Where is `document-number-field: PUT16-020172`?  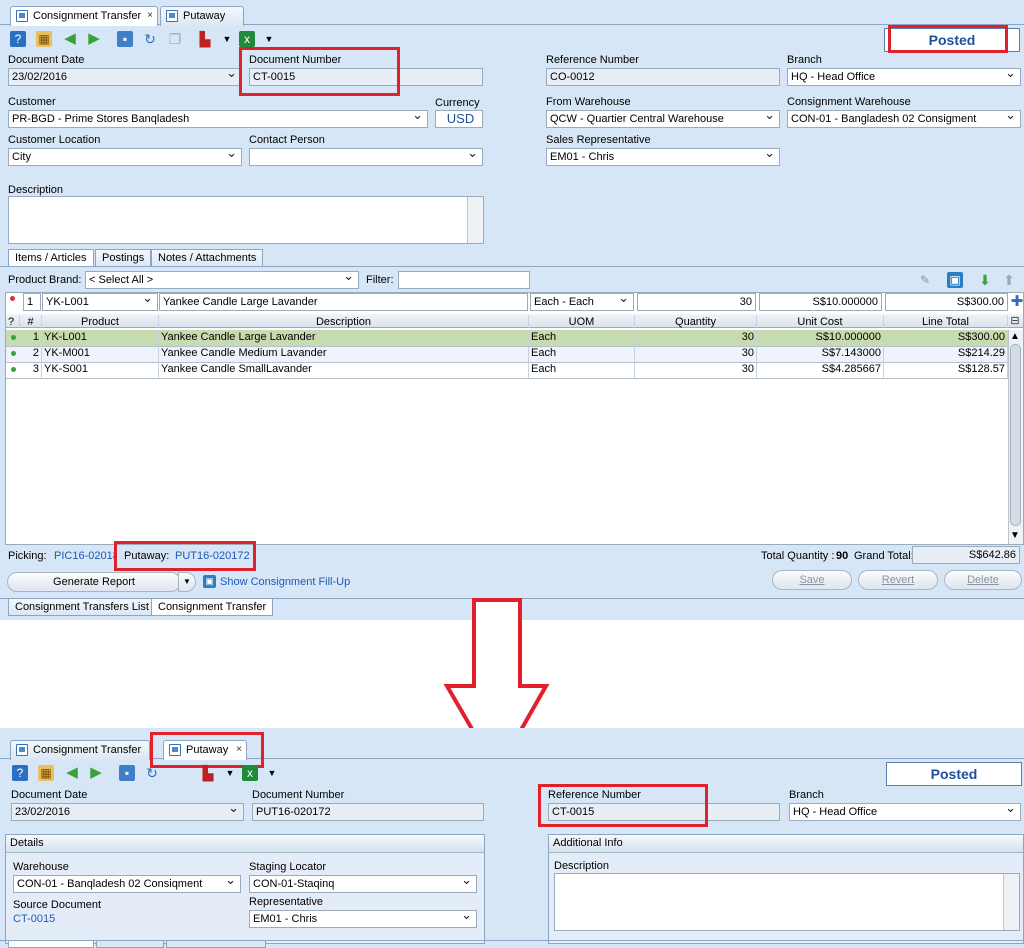 document-number-field: PUT16-020172 is located at coordinates (368, 812).